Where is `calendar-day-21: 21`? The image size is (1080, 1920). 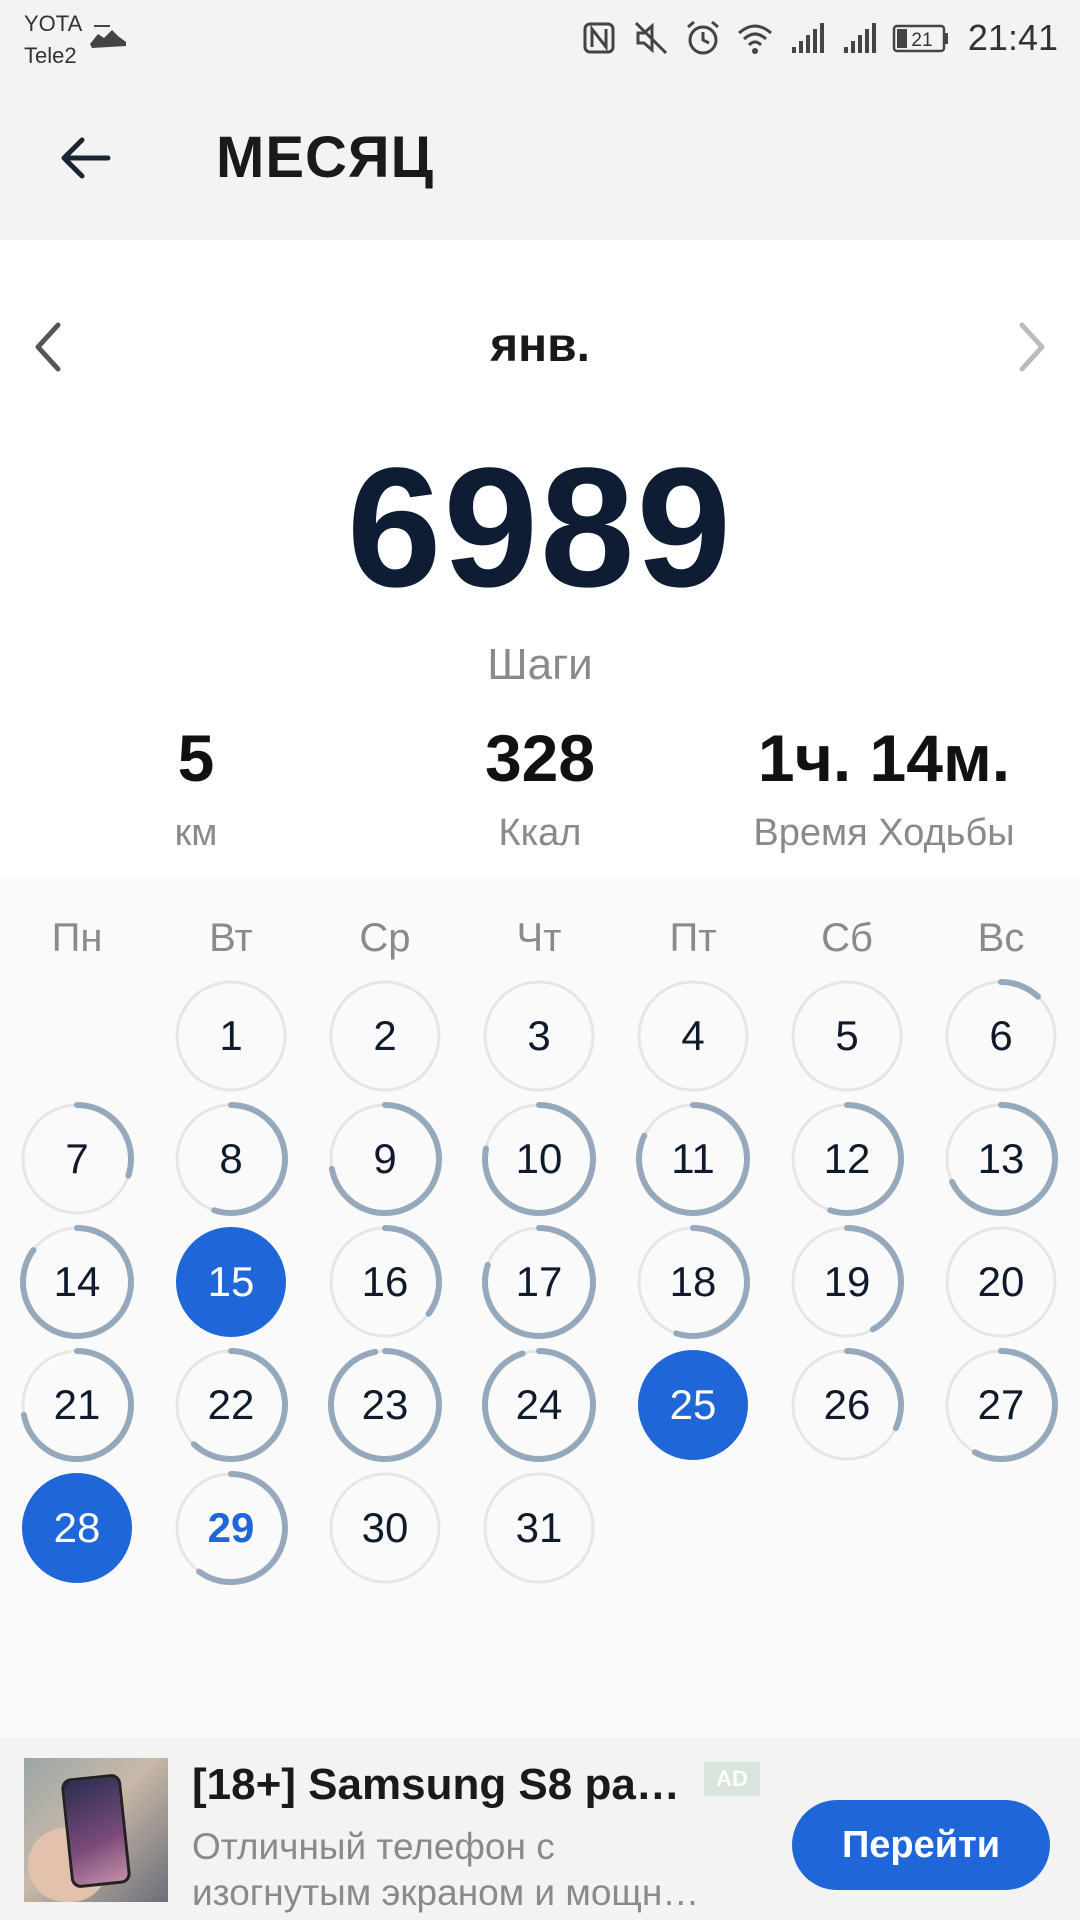
calendar-day-21: 21 is located at coordinates (77, 1405).